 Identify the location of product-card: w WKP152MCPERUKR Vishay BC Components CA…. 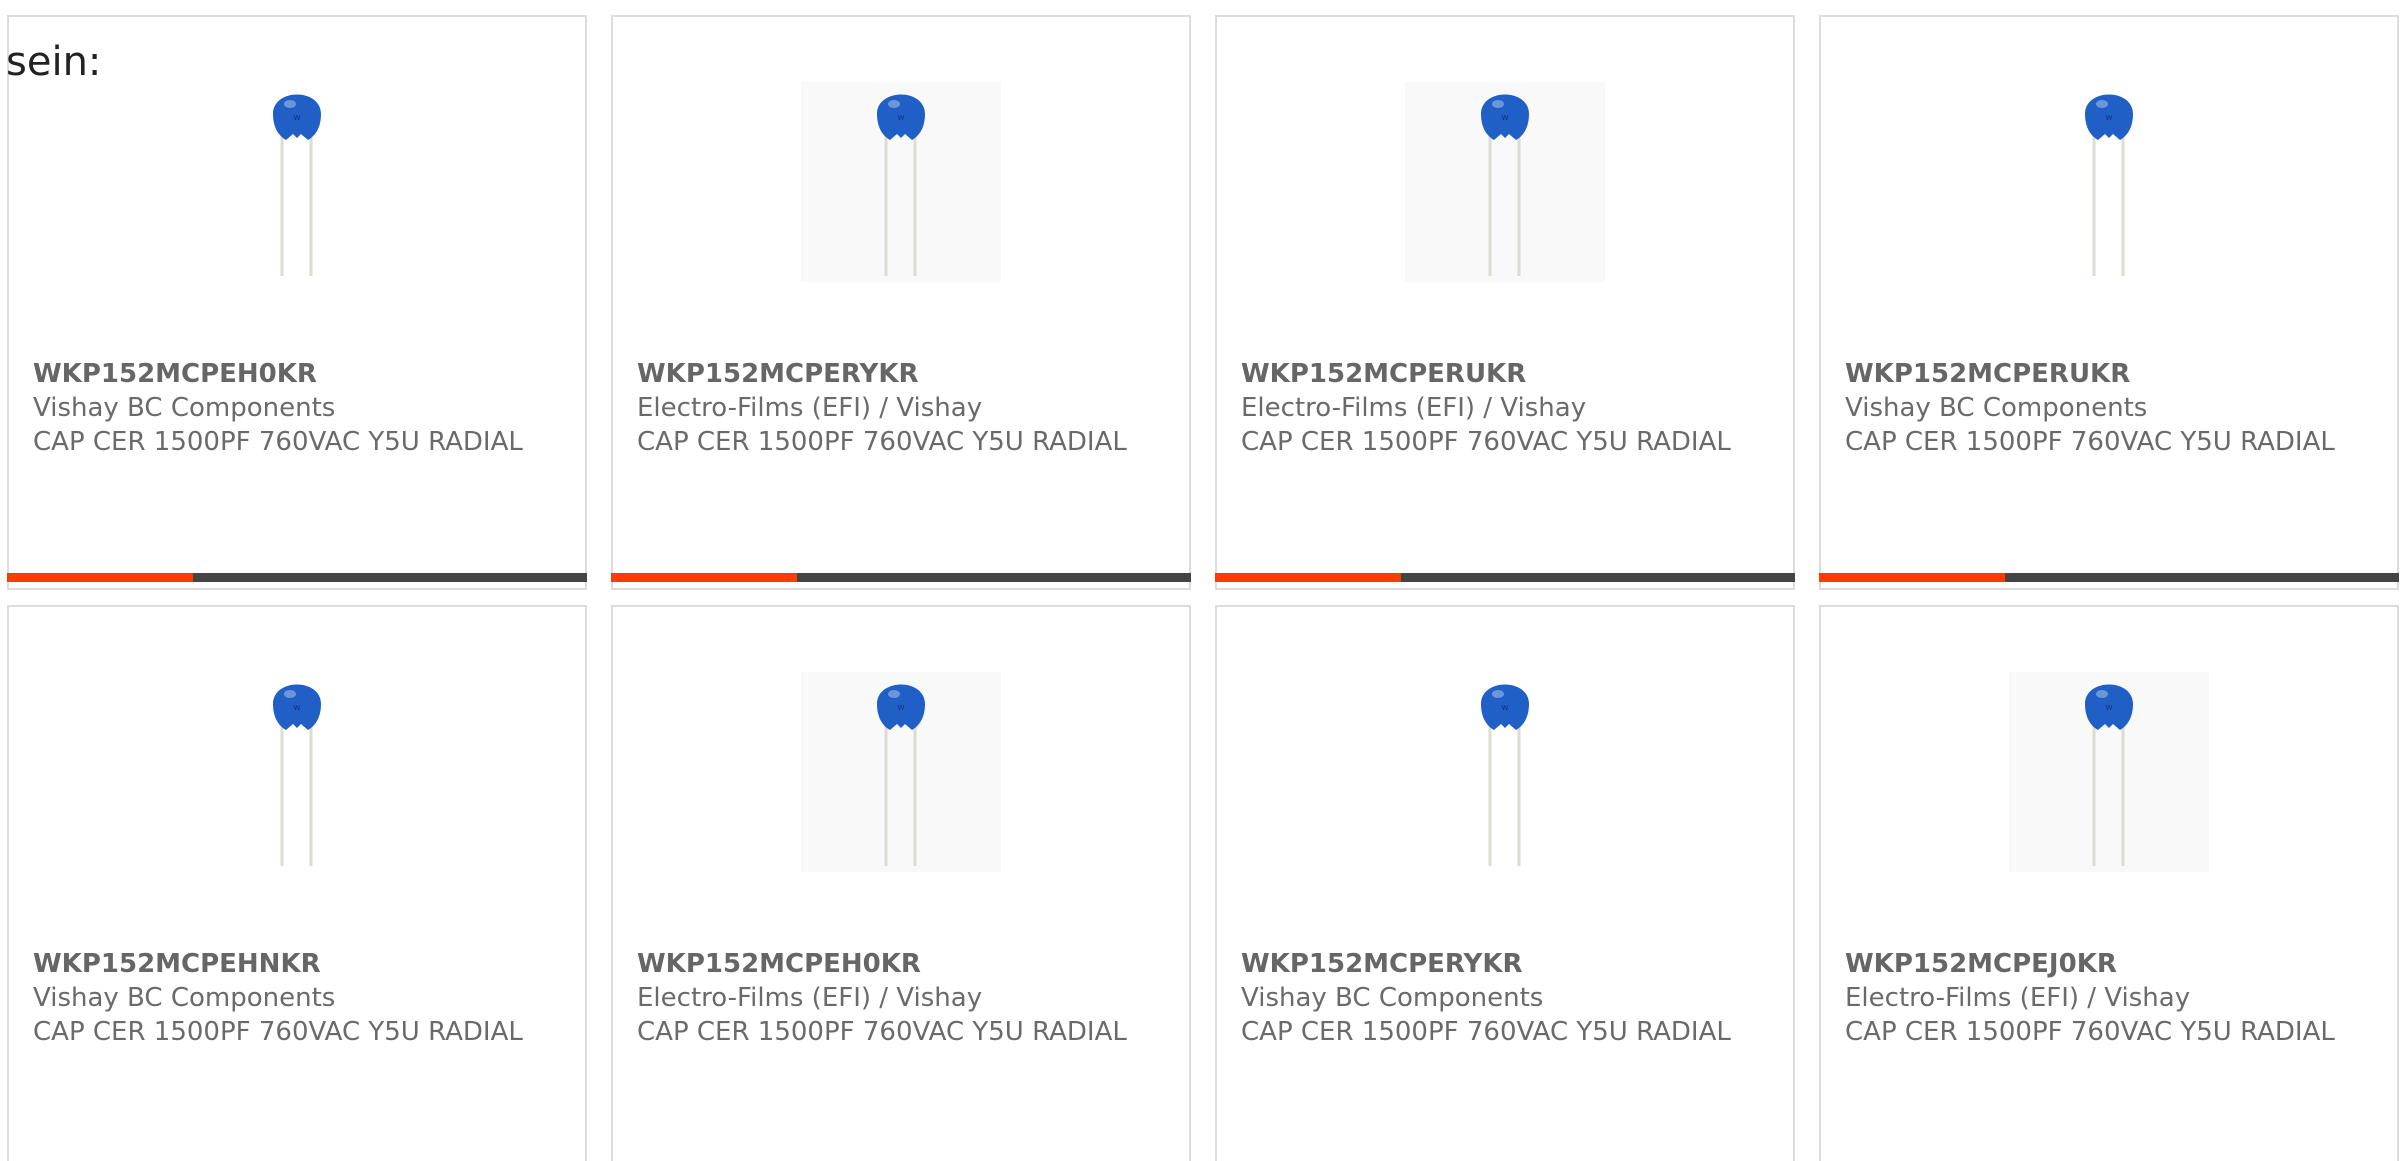
(2109, 302).